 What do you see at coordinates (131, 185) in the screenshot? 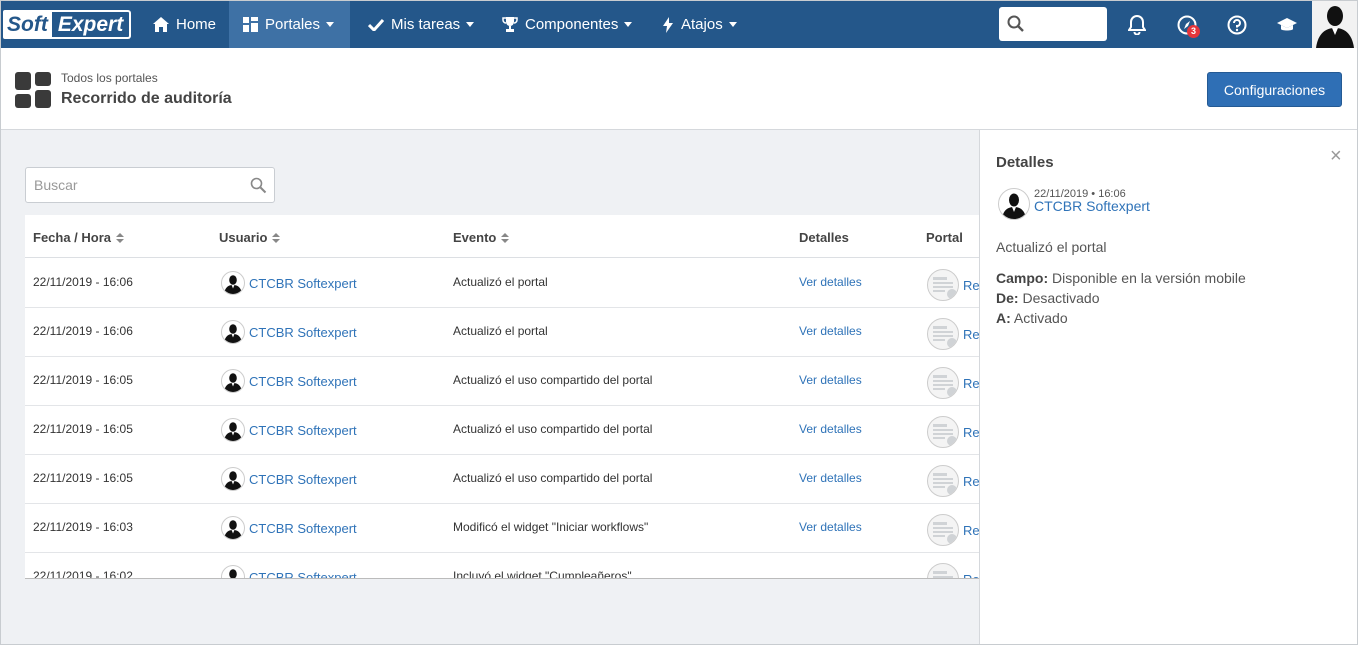
I see `search-input` at bounding box center [131, 185].